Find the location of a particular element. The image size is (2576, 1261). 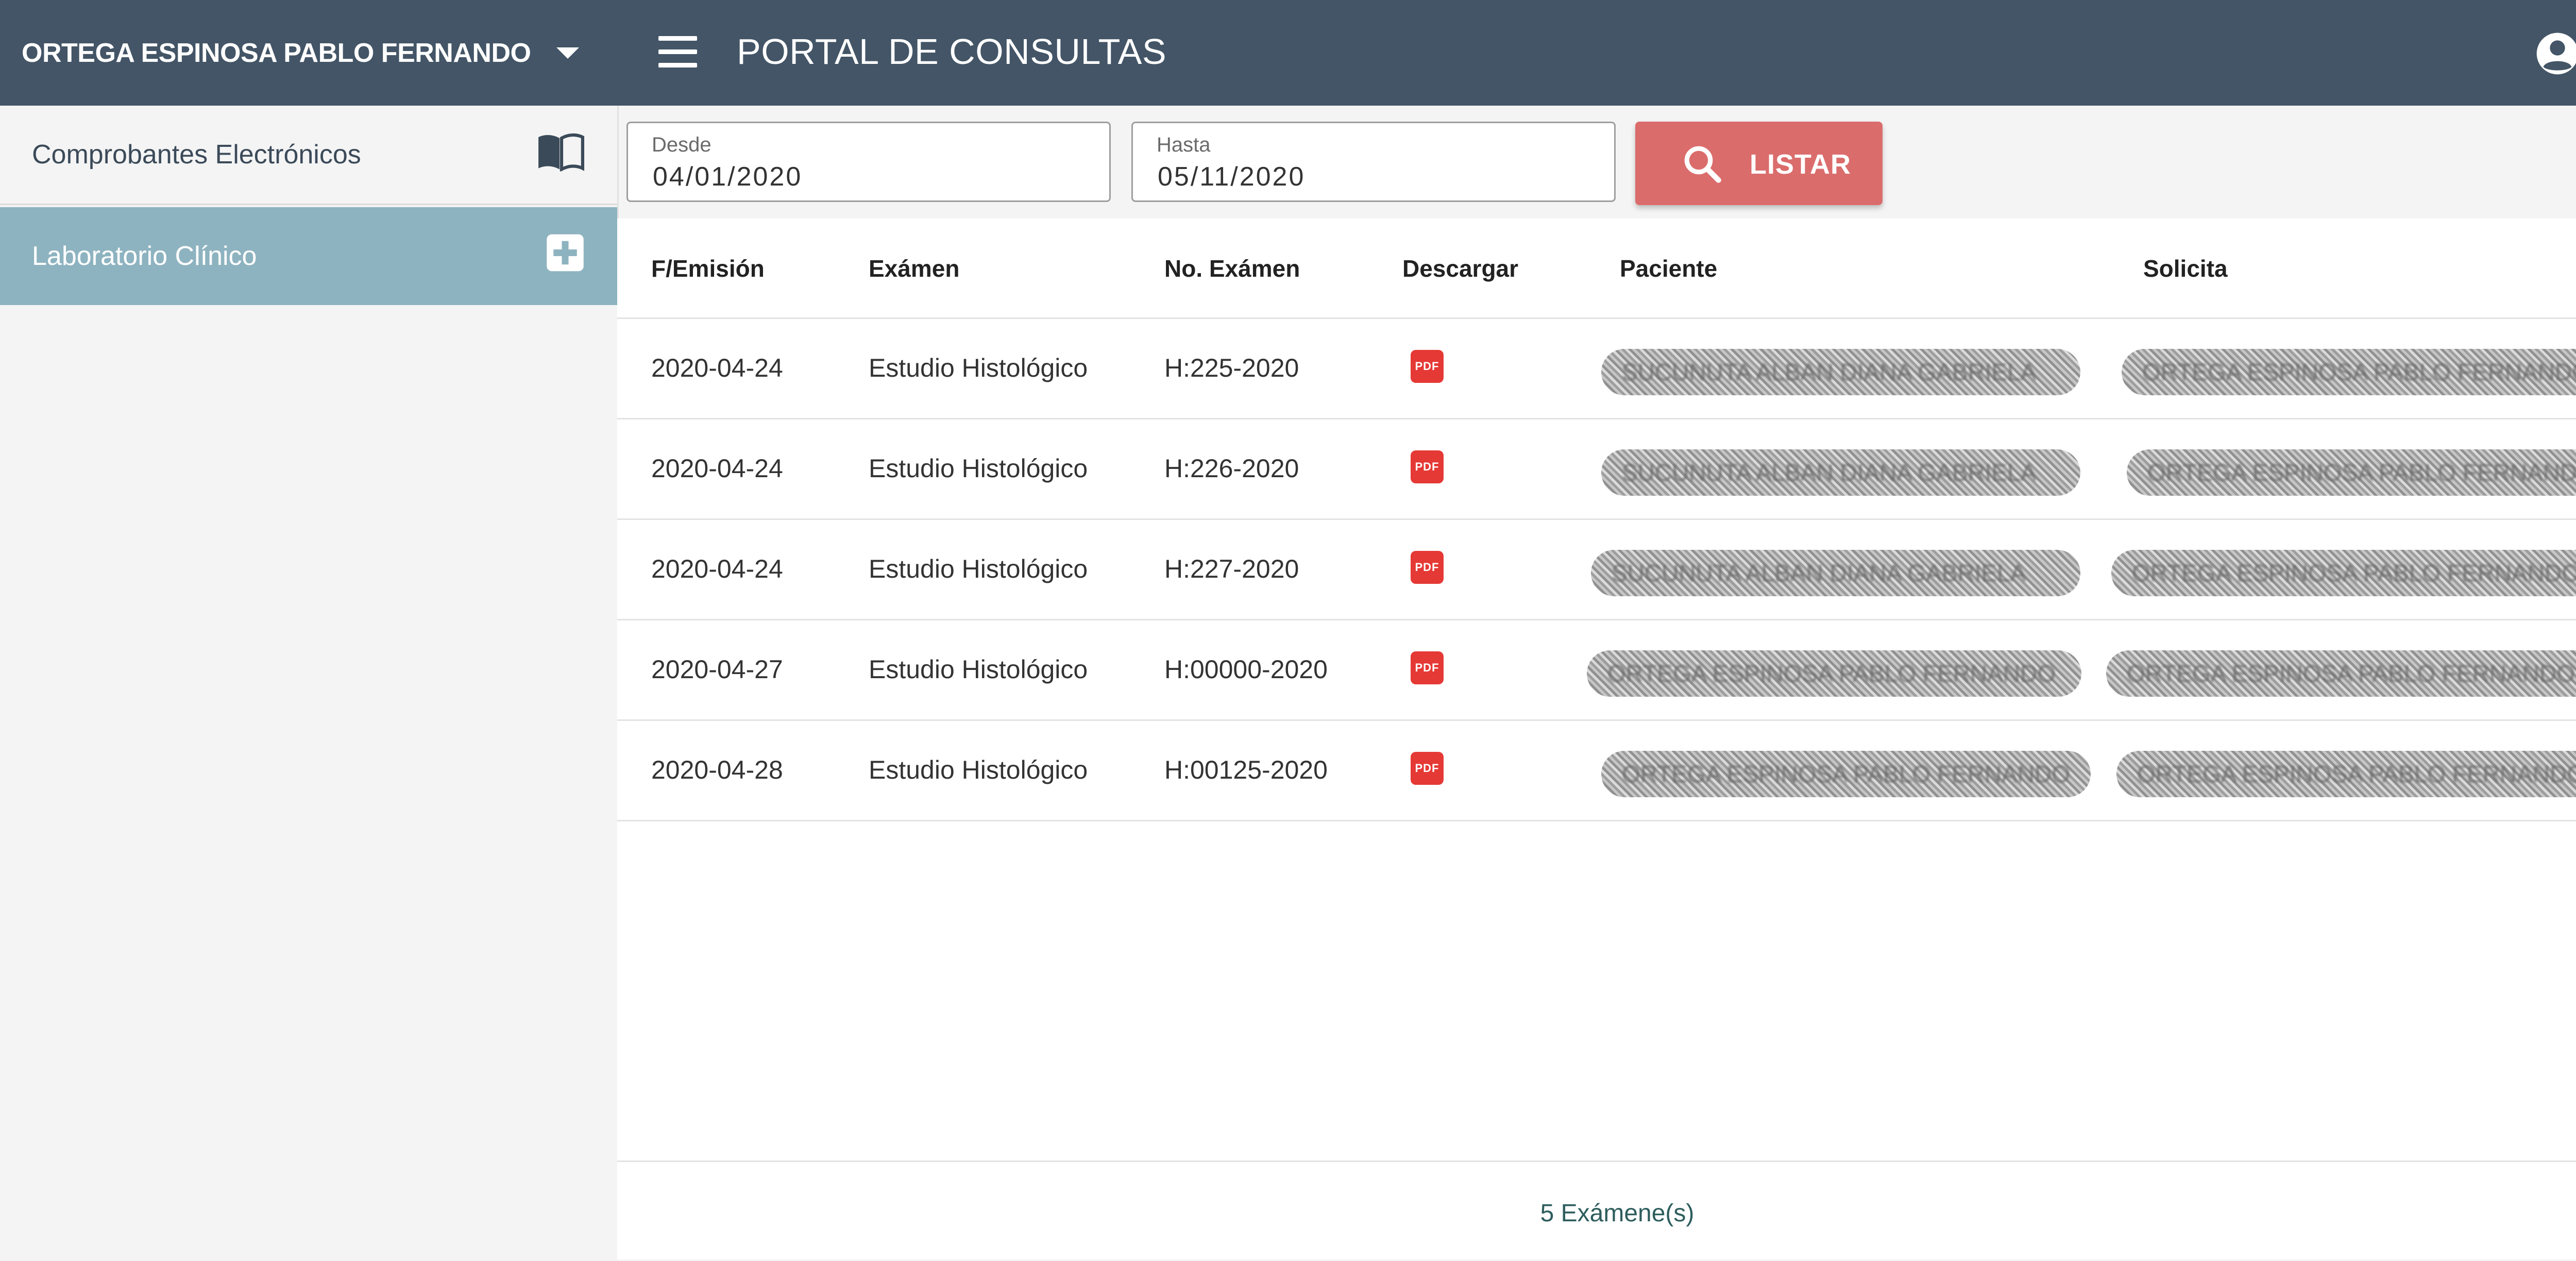

search-icon is located at coordinates (1702, 165).